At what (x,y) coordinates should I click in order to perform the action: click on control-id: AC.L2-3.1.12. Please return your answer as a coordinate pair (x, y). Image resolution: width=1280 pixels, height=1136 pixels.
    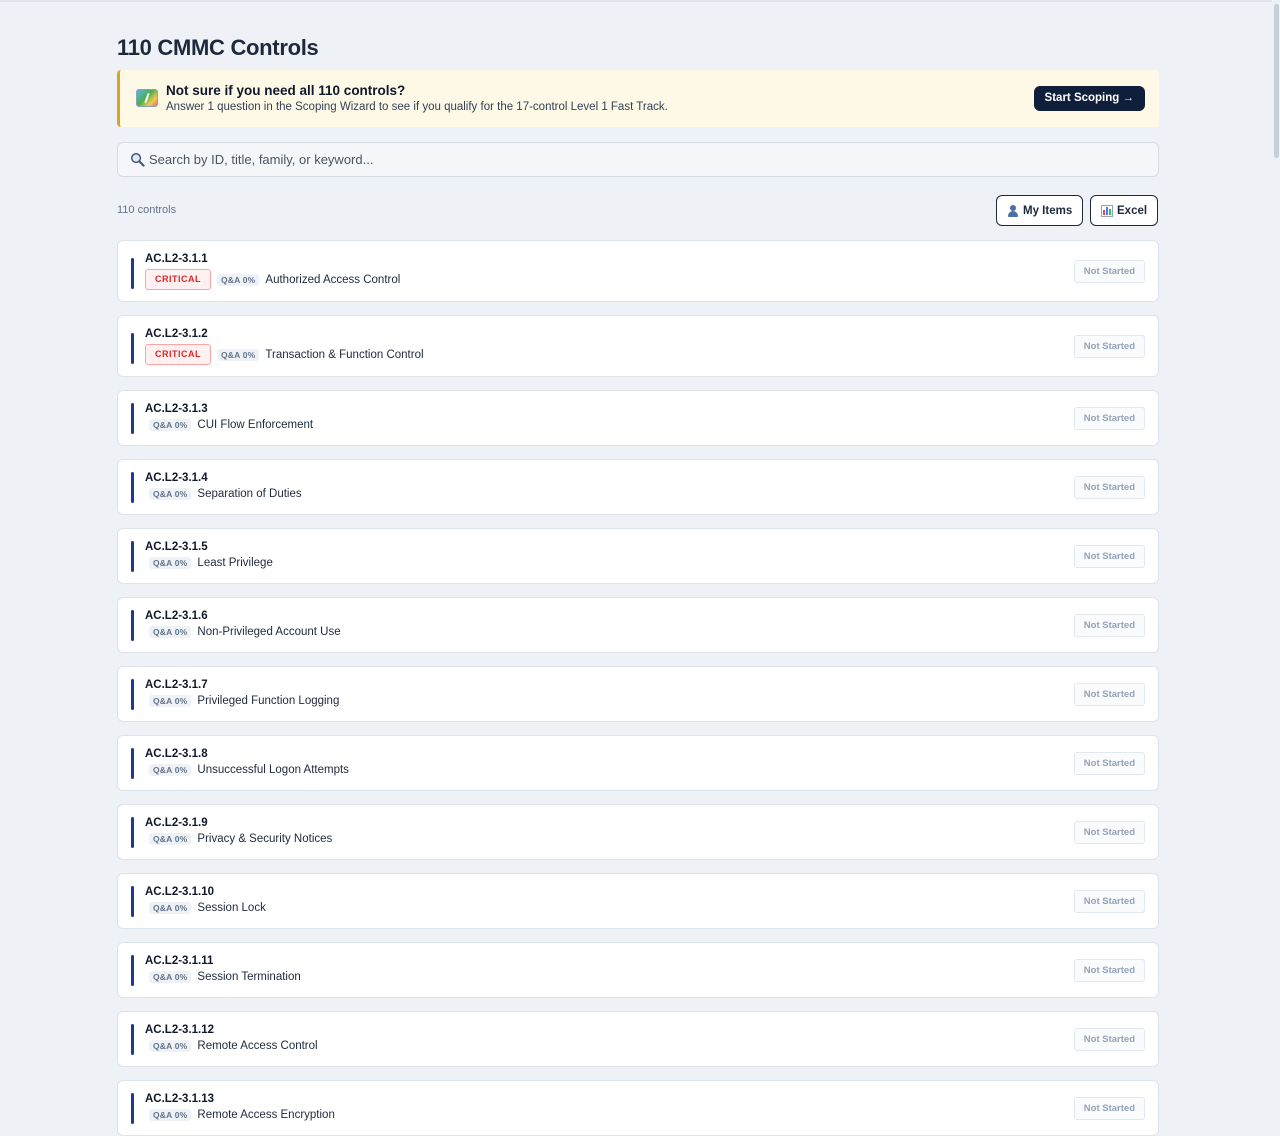
    Looking at the image, I should click on (180, 1030).